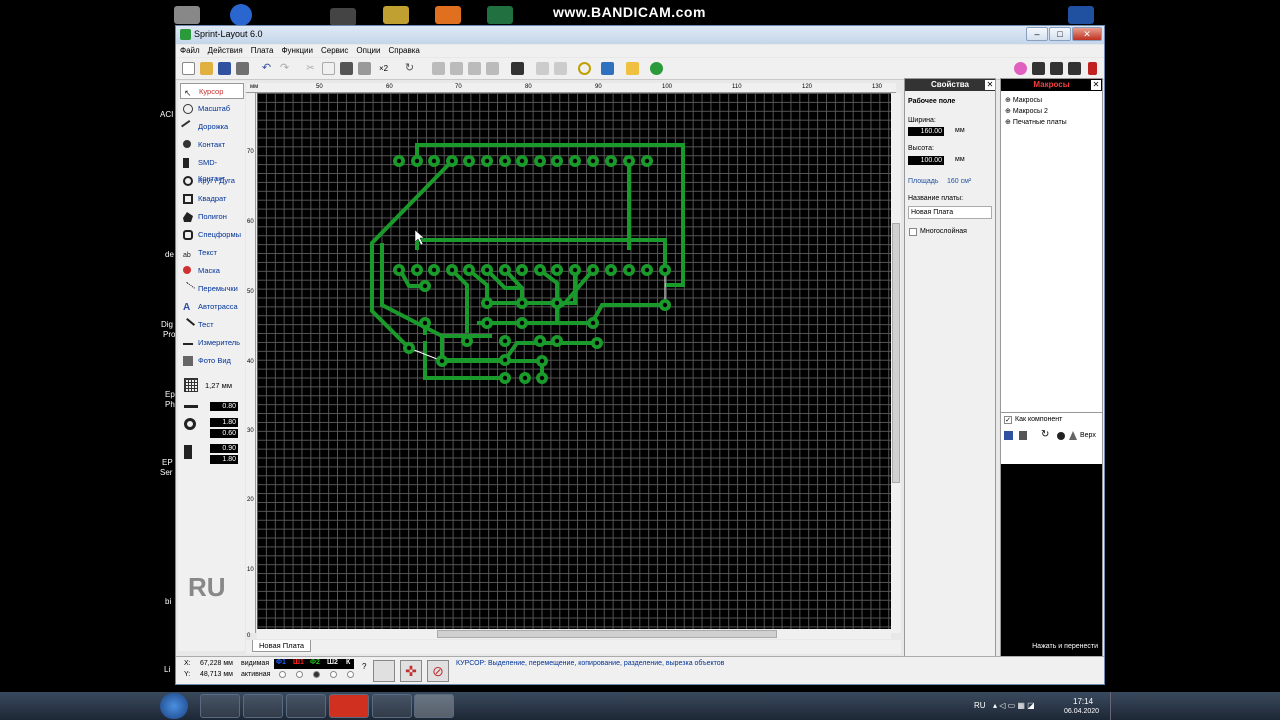 This screenshot has width=1280, height=720. What do you see at coordinates (1060, 34) in the screenshot?
I see `maximize-button: □` at bounding box center [1060, 34].